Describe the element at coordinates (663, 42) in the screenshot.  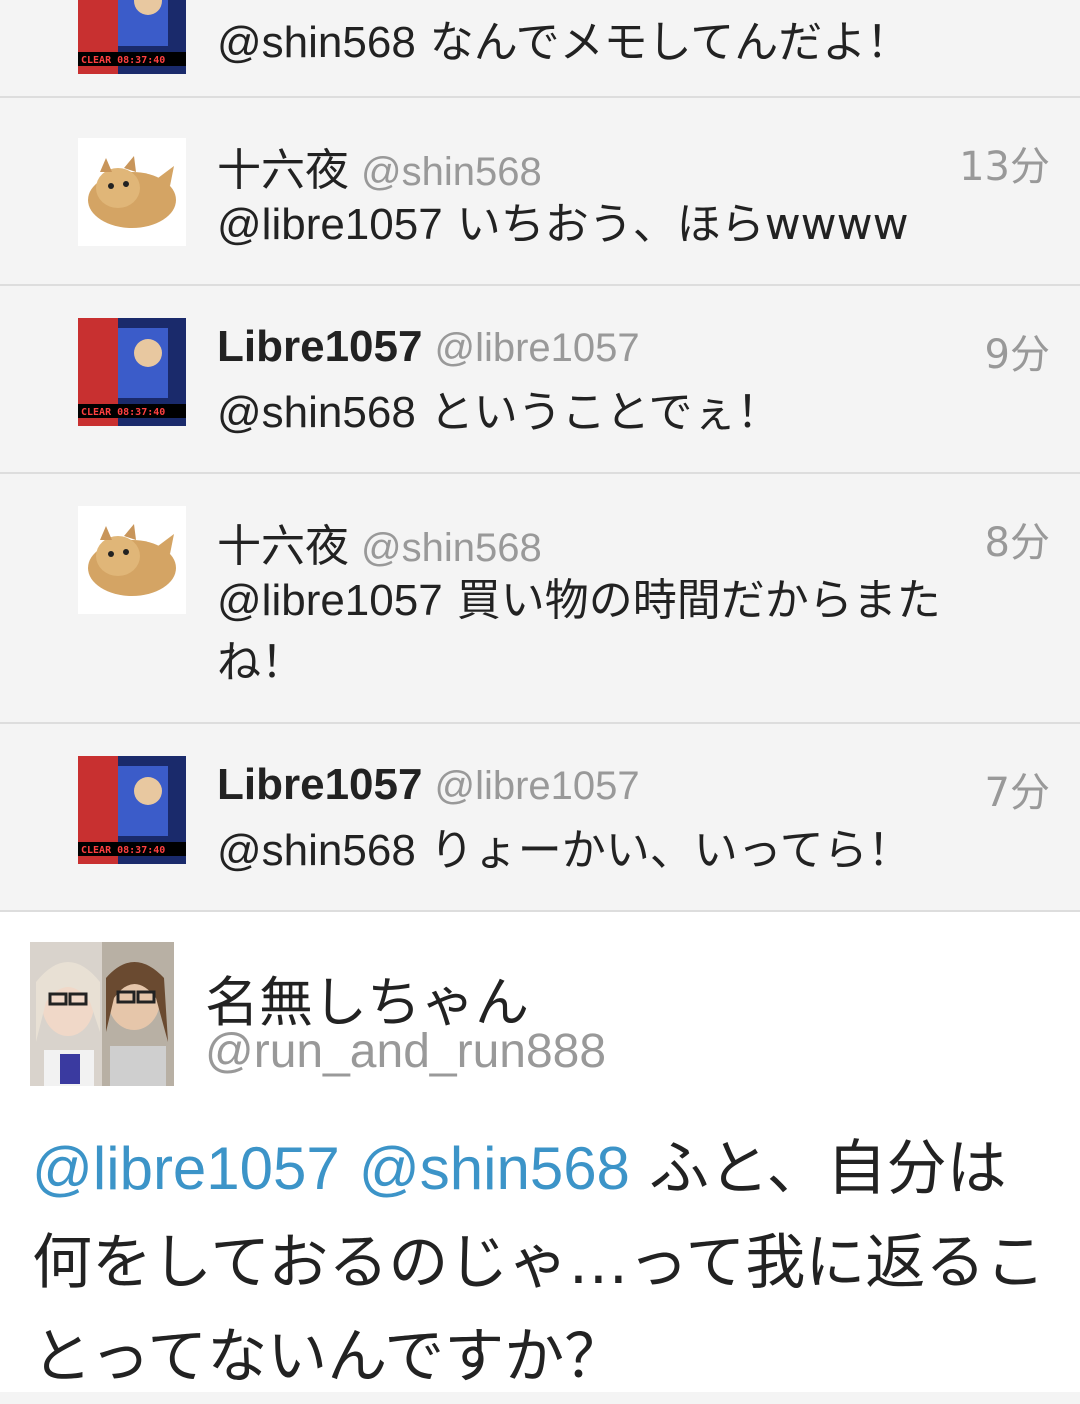
I see `tweet-body: なんでメモしてんだよ！` at that location.